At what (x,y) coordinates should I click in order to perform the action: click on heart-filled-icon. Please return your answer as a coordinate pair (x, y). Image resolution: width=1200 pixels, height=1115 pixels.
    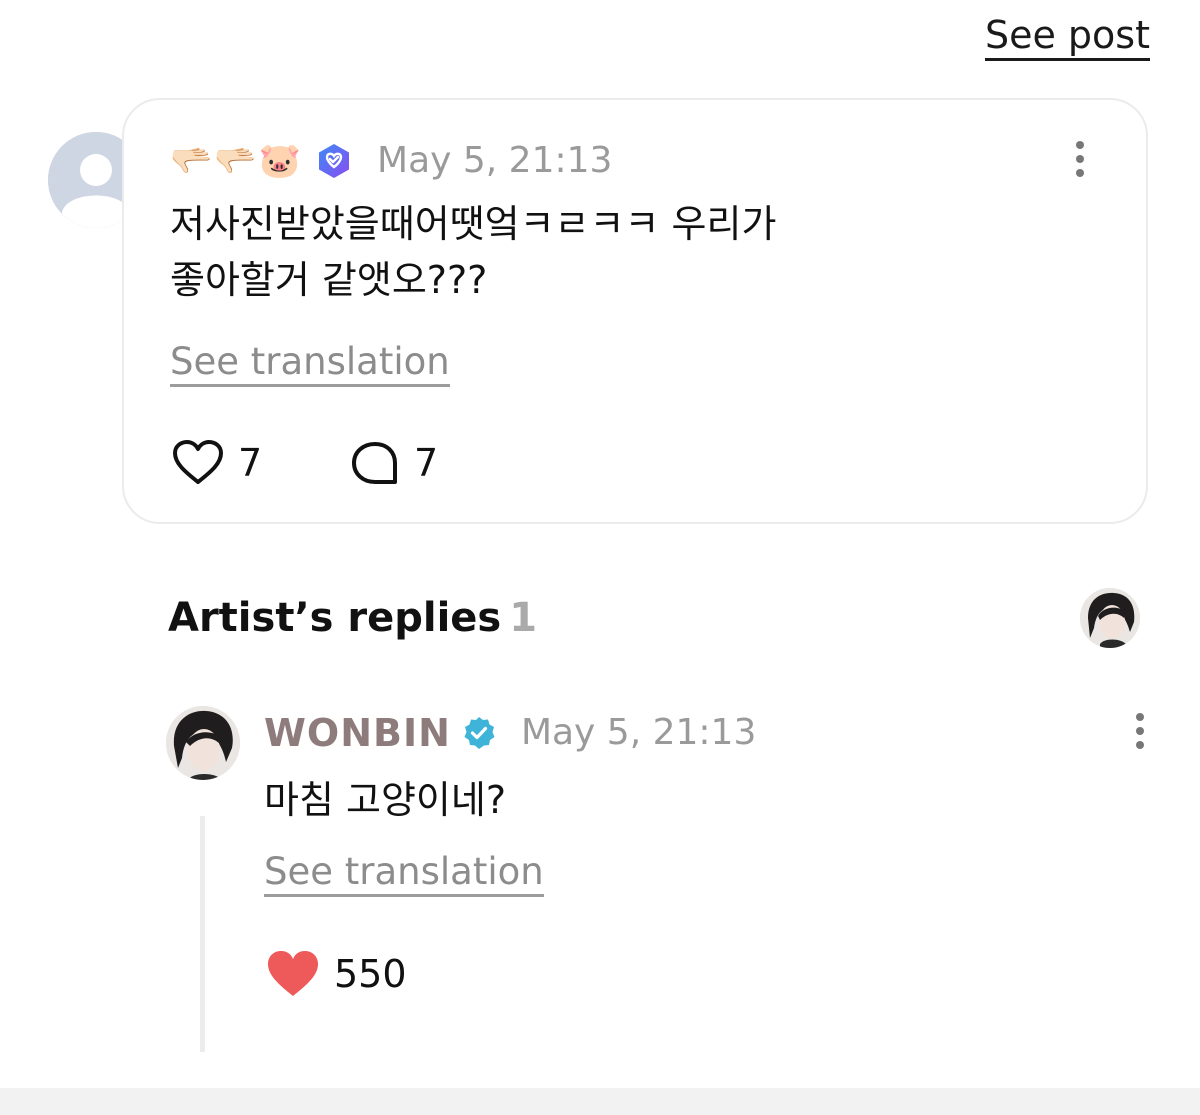
    Looking at the image, I should click on (293, 973).